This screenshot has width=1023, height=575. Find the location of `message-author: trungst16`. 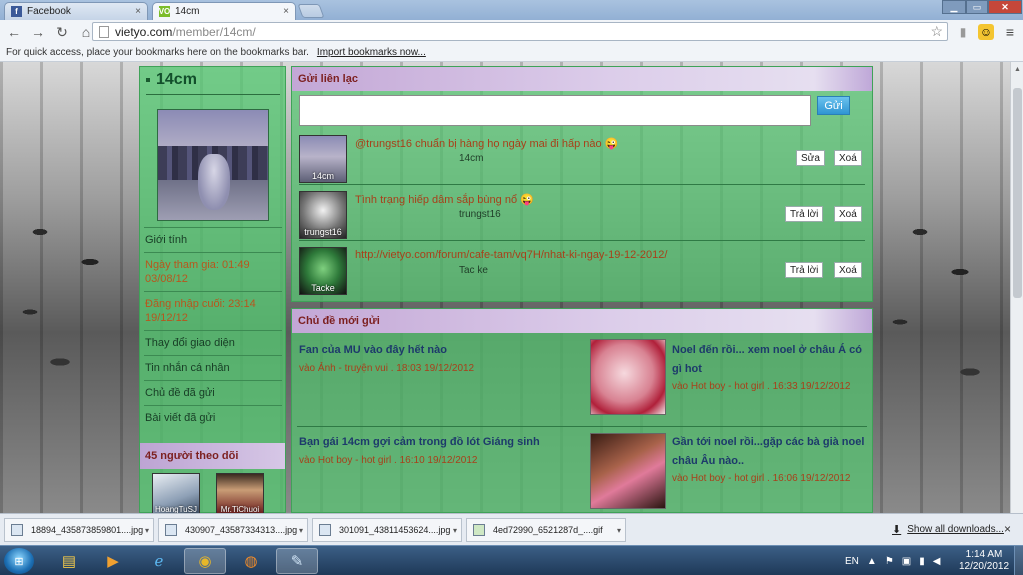

message-author: trungst16 is located at coordinates (480, 214).